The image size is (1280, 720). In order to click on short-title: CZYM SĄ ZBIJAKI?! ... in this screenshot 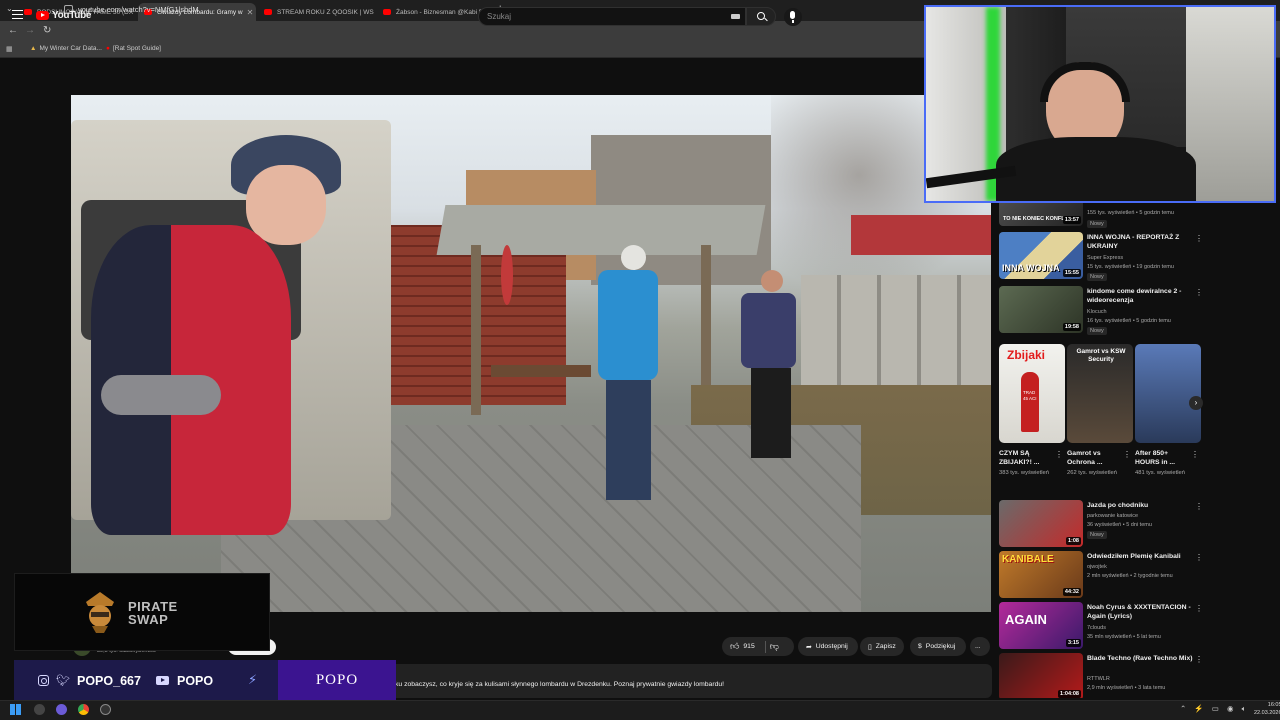, I will do `click(1025, 458)`.